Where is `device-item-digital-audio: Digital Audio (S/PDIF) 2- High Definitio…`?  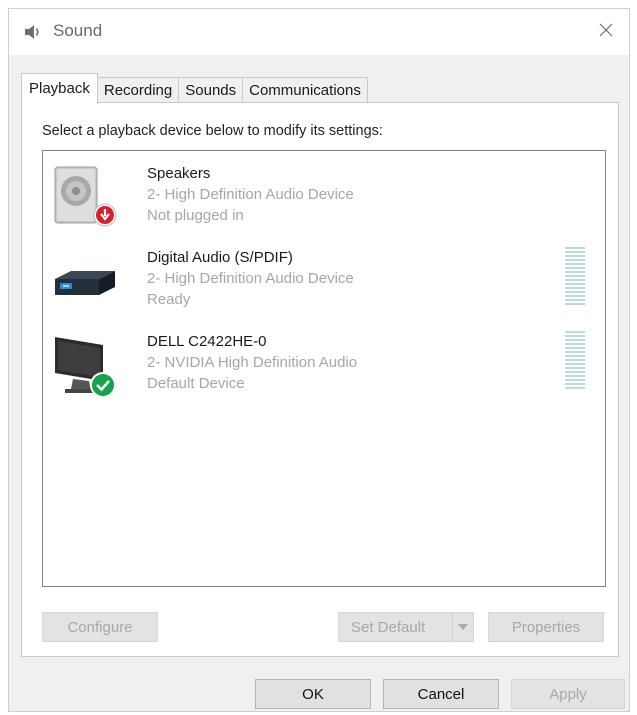 device-item-digital-audio: Digital Audio (S/PDIF) 2- High Definitio… is located at coordinates (323, 281).